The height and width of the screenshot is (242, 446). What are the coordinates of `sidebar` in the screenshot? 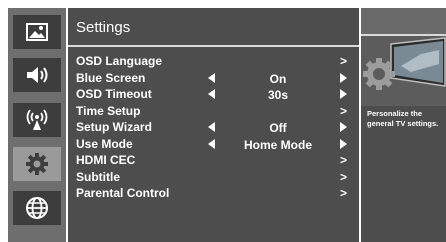 It's located at (37, 125).